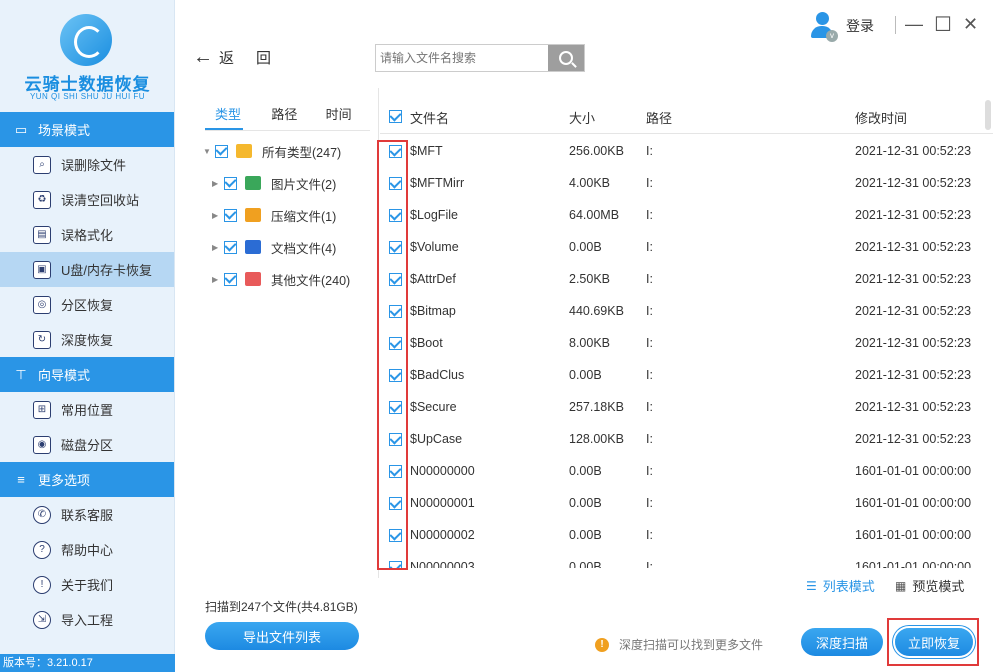 This screenshot has width=993, height=672. What do you see at coordinates (811, 585) in the screenshot?
I see `list-icon: ☰` at bounding box center [811, 585].